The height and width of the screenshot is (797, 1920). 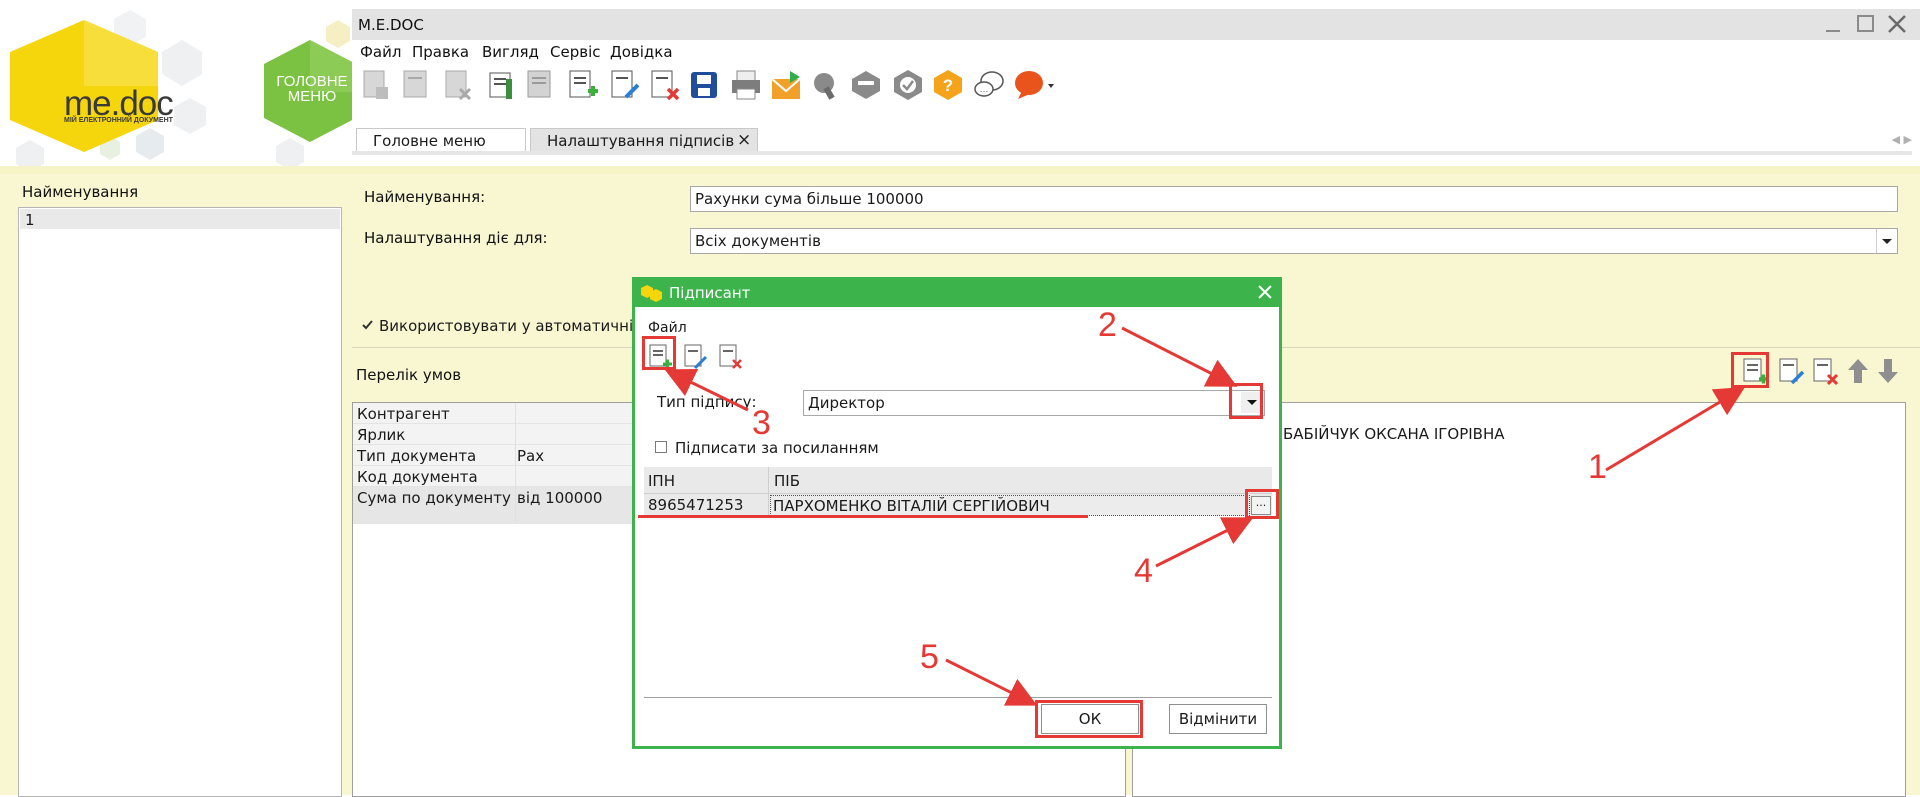 What do you see at coordinates (863, 516) in the screenshot?
I see `annotation-underline` at bounding box center [863, 516].